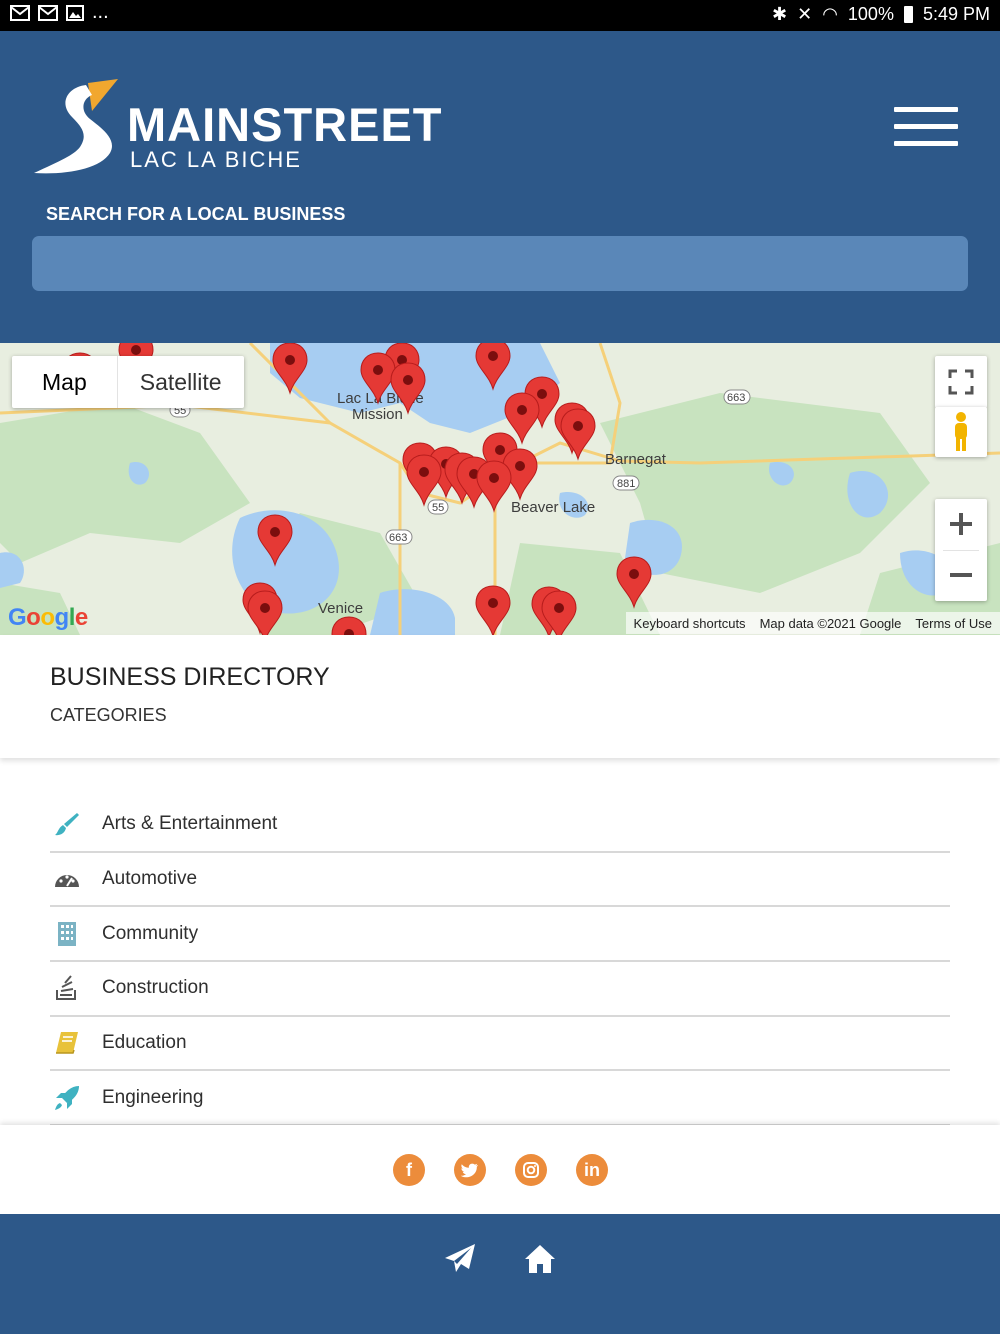 The image size is (1000, 1334). What do you see at coordinates (908, 14) in the screenshot?
I see `battery-icon` at bounding box center [908, 14].